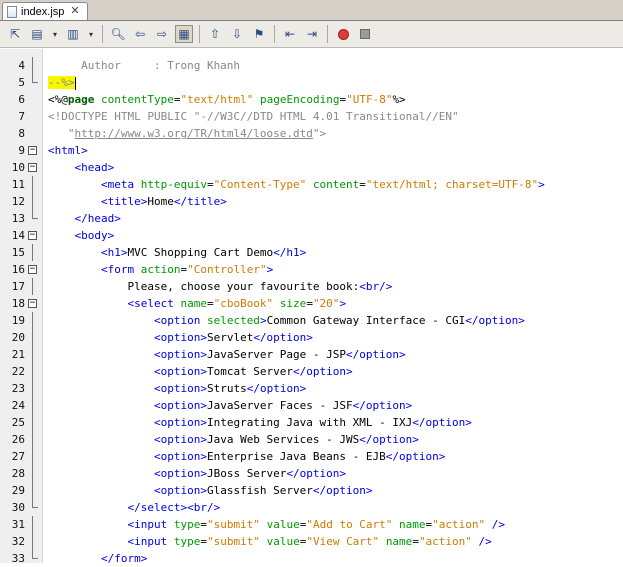 The width and height of the screenshot is (623, 567). I want to click on forward-icon: ▥, so click(73, 34).